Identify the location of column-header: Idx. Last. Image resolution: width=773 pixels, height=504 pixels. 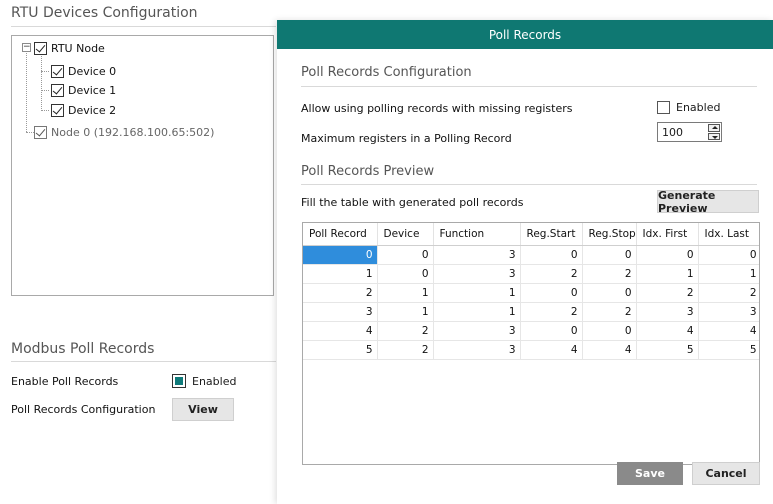
(728, 234).